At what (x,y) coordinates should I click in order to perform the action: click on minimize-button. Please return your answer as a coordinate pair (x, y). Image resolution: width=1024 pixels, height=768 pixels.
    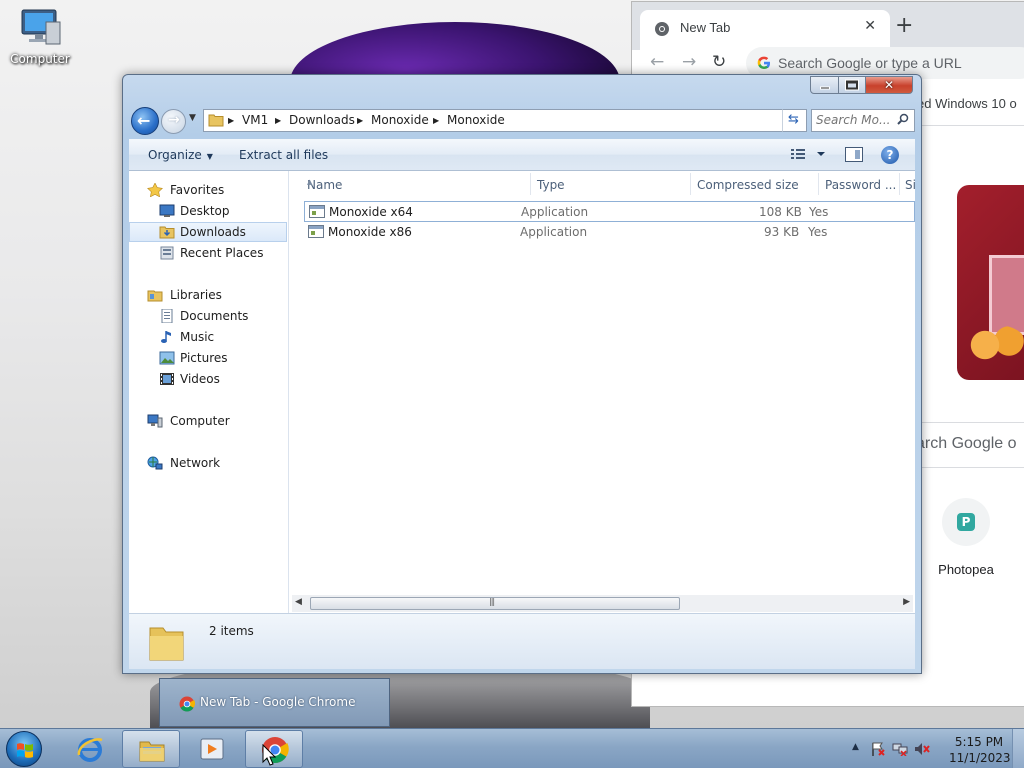
    Looking at the image, I should click on (824, 85).